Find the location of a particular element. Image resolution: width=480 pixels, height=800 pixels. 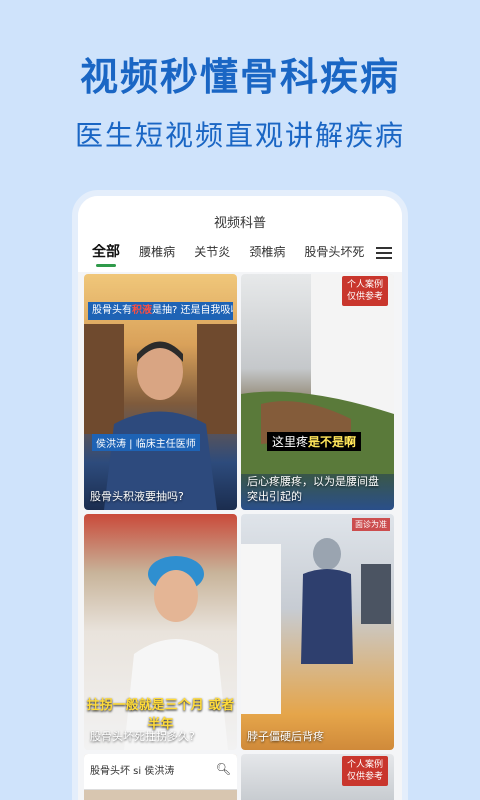

search-text: 股骨头坏 si 侯洪涛 is located at coordinates (132, 771).